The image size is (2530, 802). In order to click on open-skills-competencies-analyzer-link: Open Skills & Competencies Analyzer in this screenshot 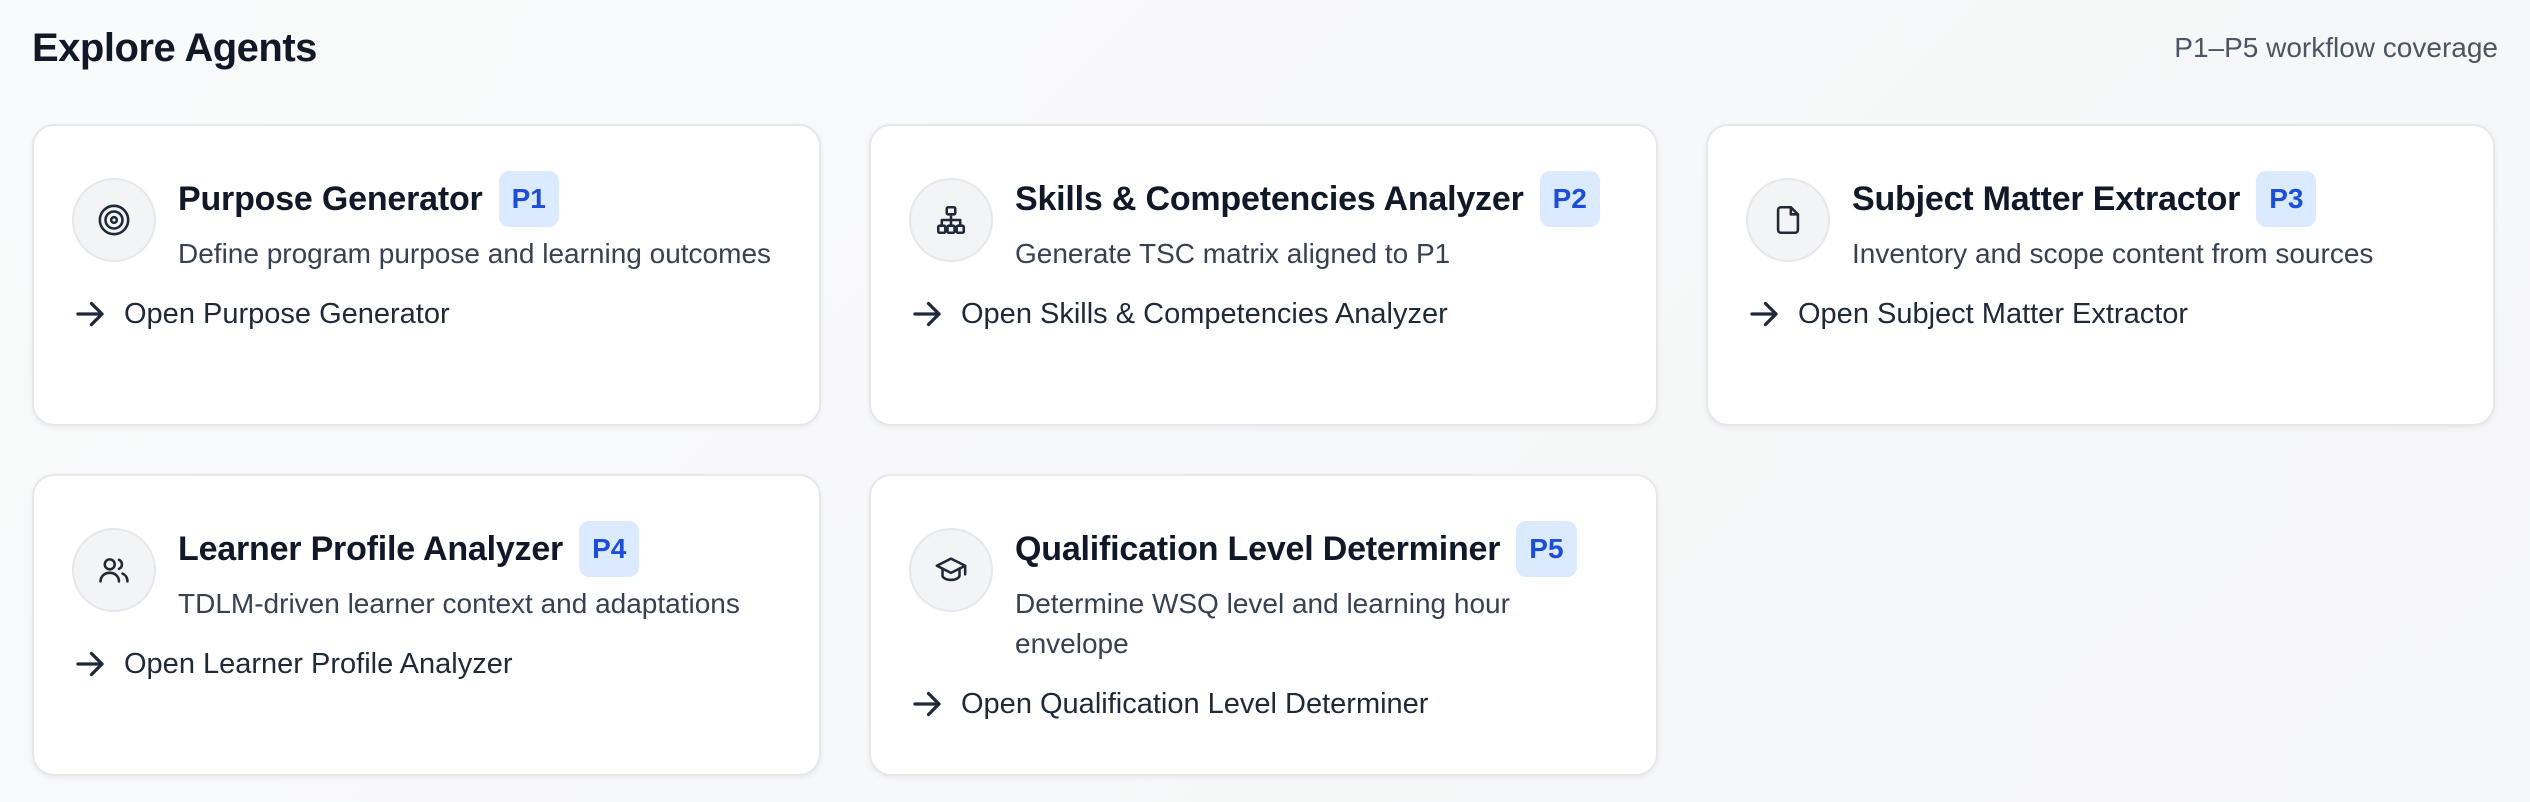, I will do `click(1263, 314)`.